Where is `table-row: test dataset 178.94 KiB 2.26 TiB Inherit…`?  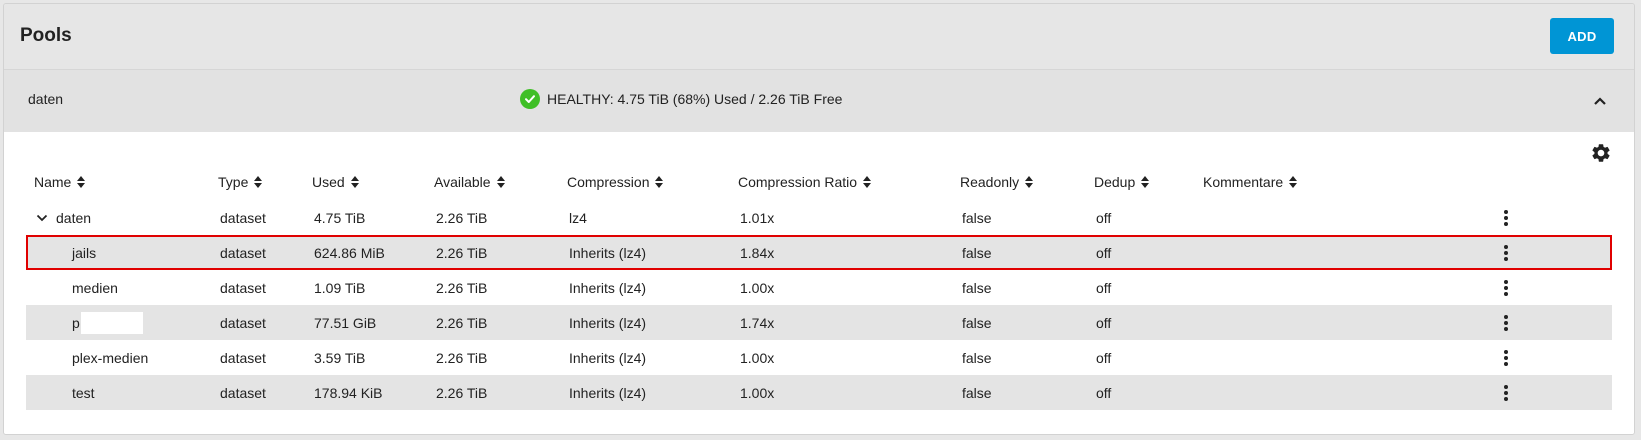 table-row: test dataset 178.94 KiB 2.26 TiB Inherit… is located at coordinates (819, 392).